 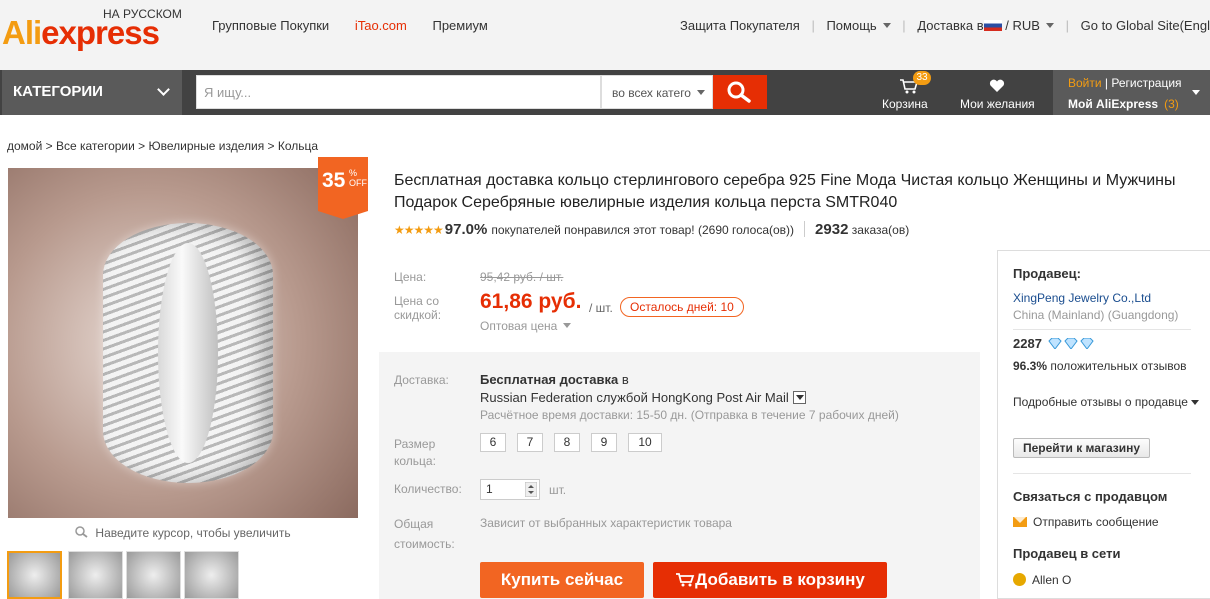 What do you see at coordinates (510, 489) in the screenshot?
I see `quantity-stepper: 1` at bounding box center [510, 489].